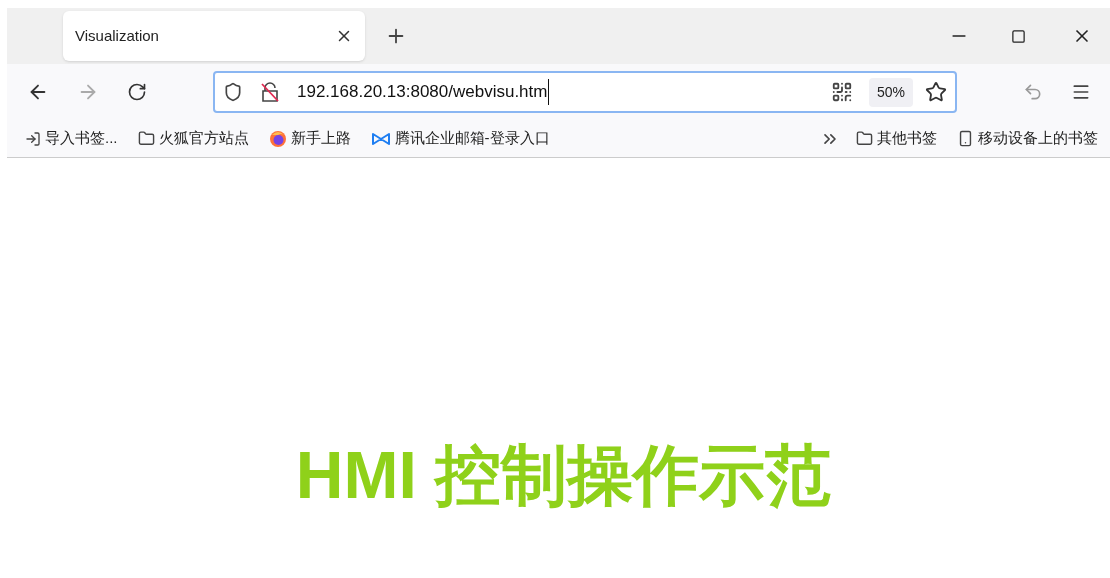 The width and height of the screenshot is (1110, 578). I want to click on bookmark-item: 新手上路, so click(309, 138).